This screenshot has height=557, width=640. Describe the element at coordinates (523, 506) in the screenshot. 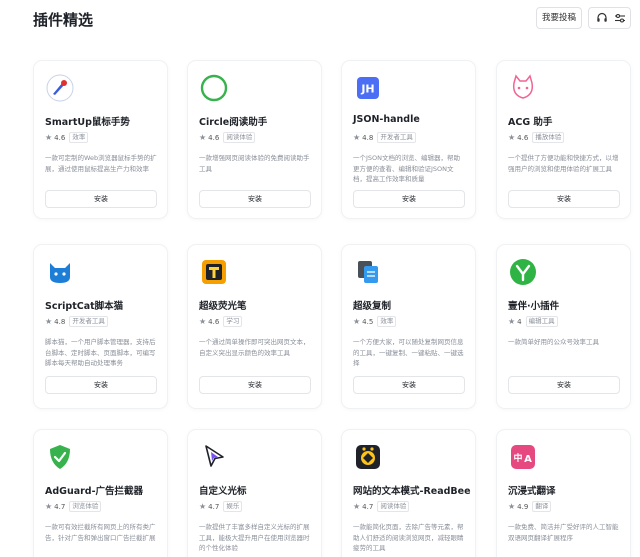

I see `plugin-rating: 4.9` at that location.